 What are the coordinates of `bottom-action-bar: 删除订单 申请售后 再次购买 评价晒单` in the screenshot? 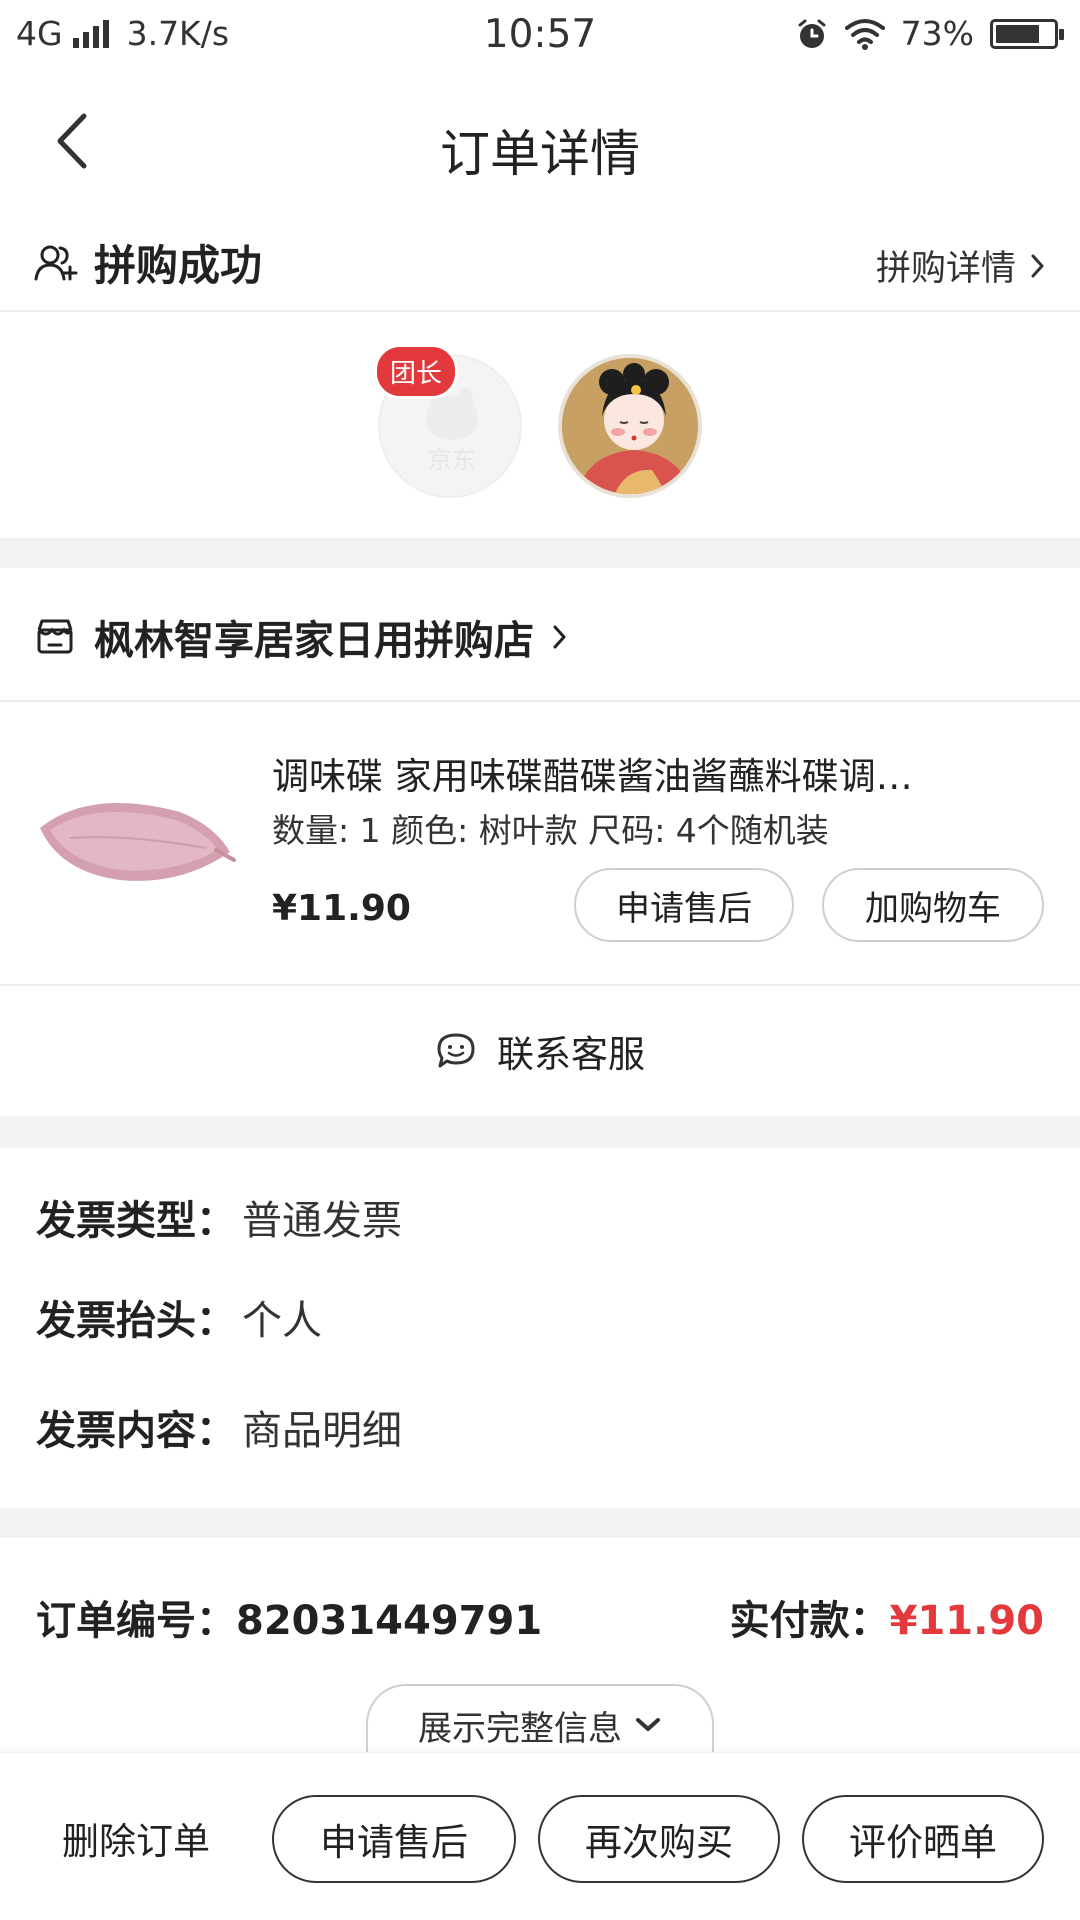 It's located at (540, 1836).